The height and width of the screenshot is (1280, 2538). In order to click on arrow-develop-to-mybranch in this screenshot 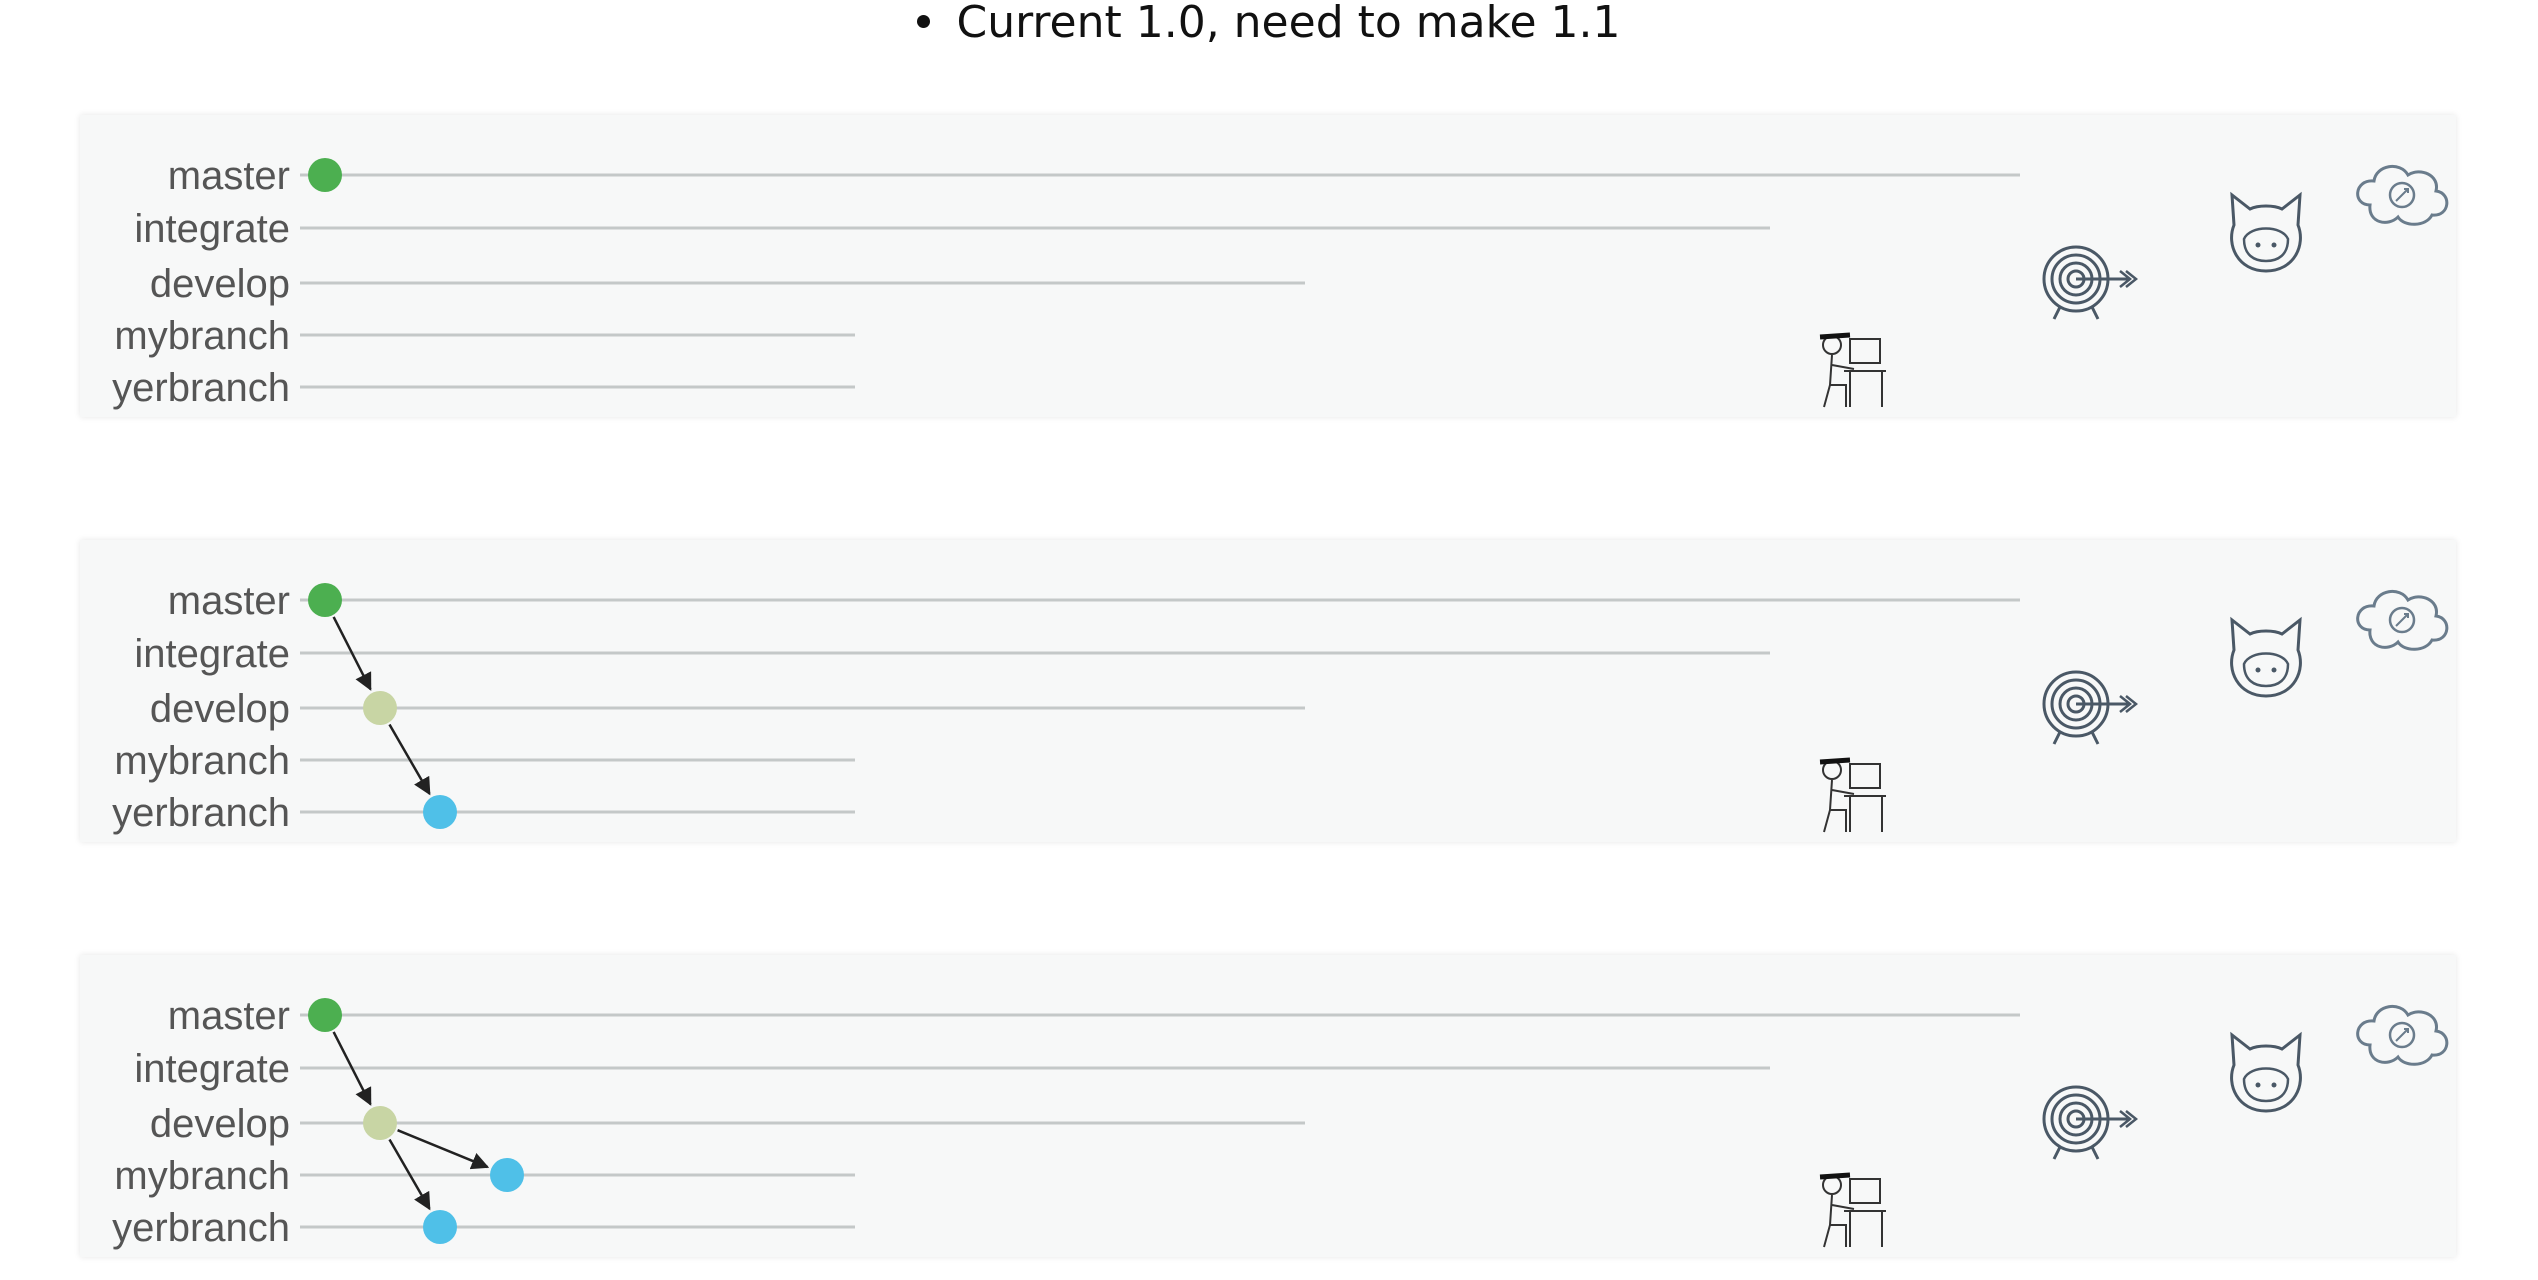, I will do `click(443, 1149)`.